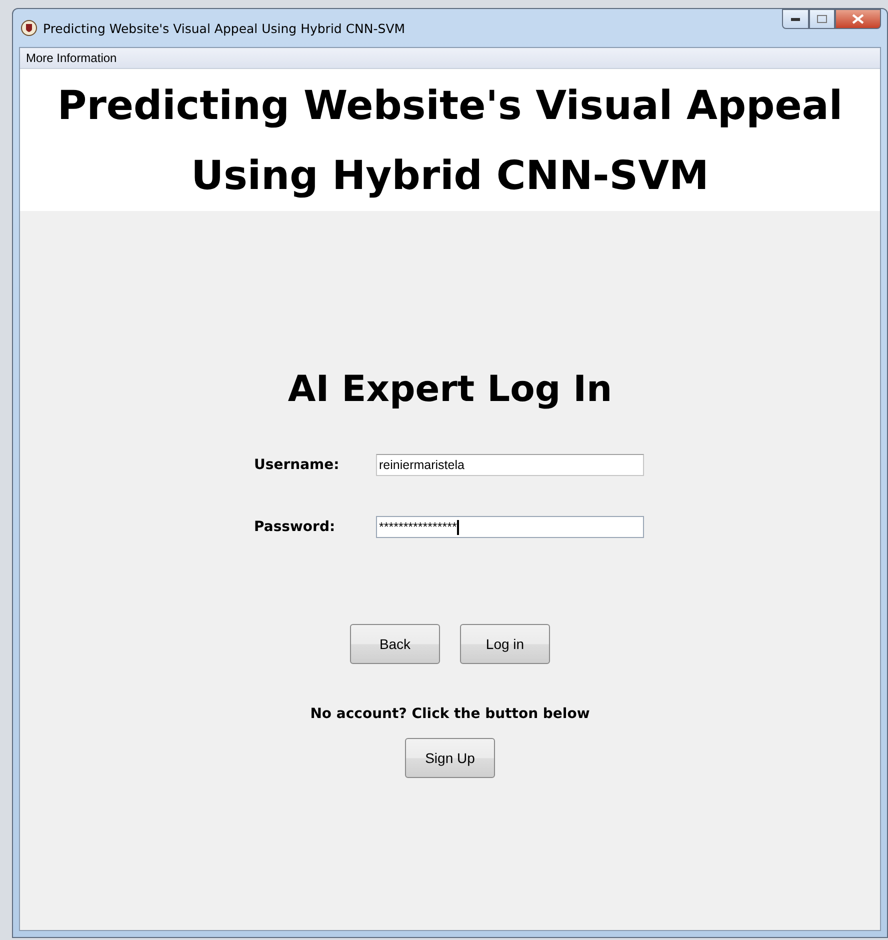  I want to click on minimize-icon, so click(795, 19).